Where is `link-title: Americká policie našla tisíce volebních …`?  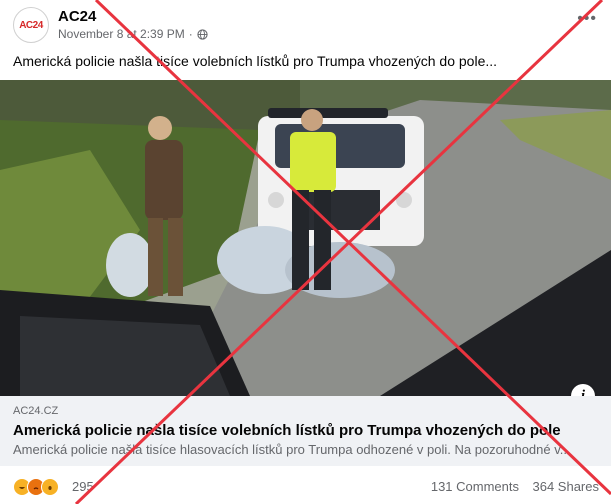
link-title: Americká policie našla tisíce volebních … is located at coordinates (287, 430).